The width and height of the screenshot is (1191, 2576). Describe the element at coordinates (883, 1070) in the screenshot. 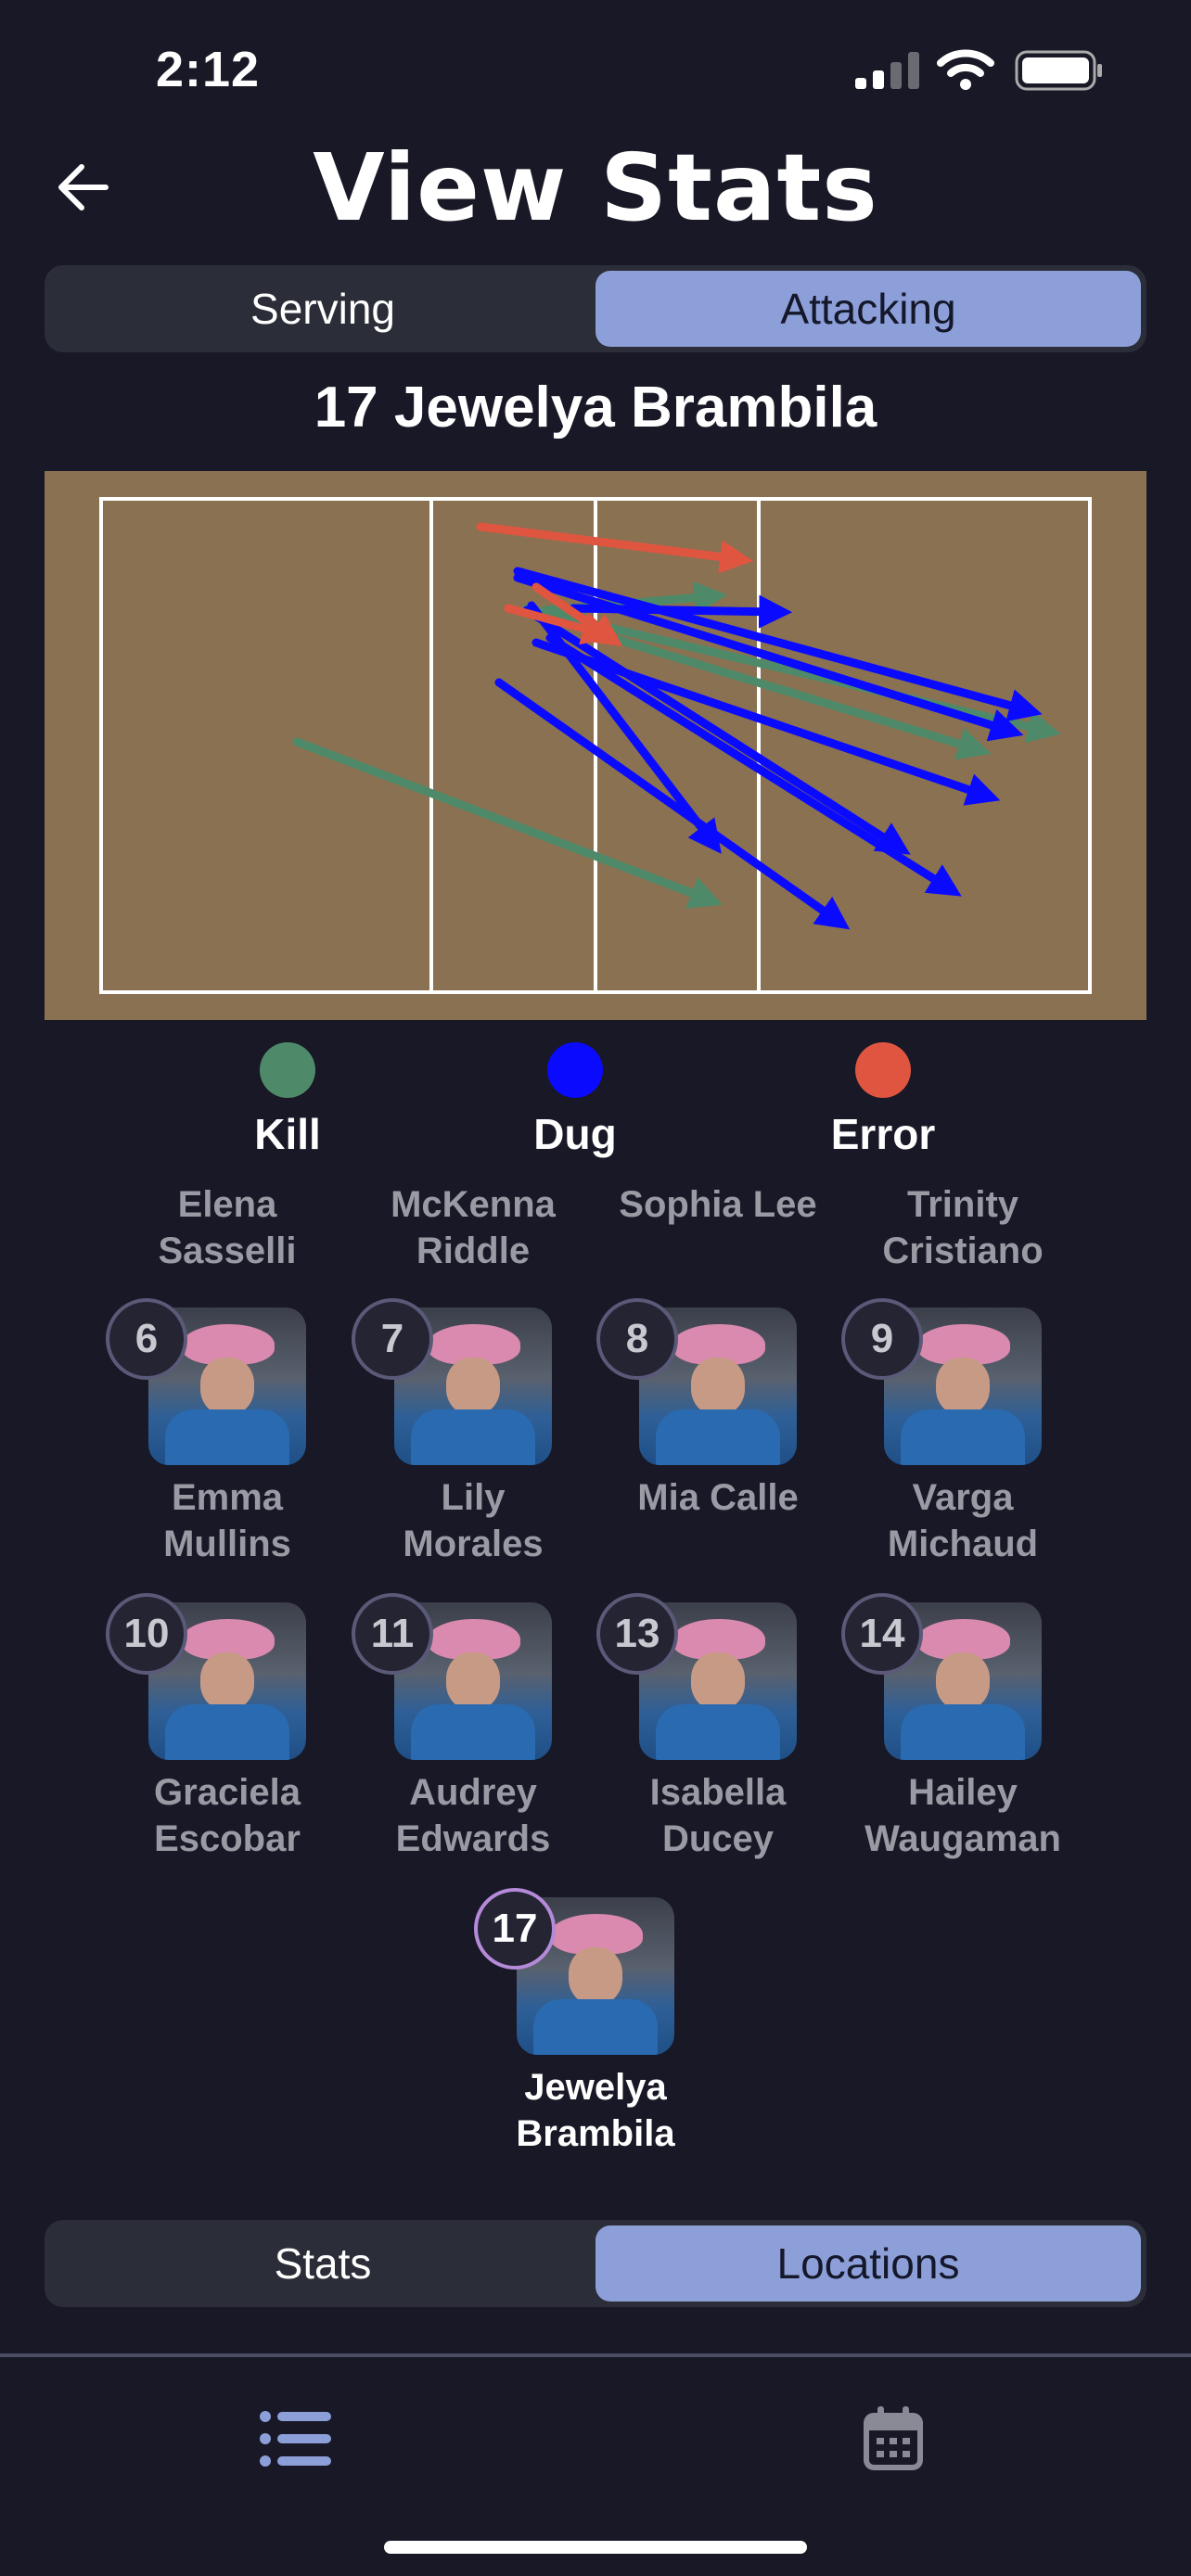

I see `error-dot-icon` at that location.